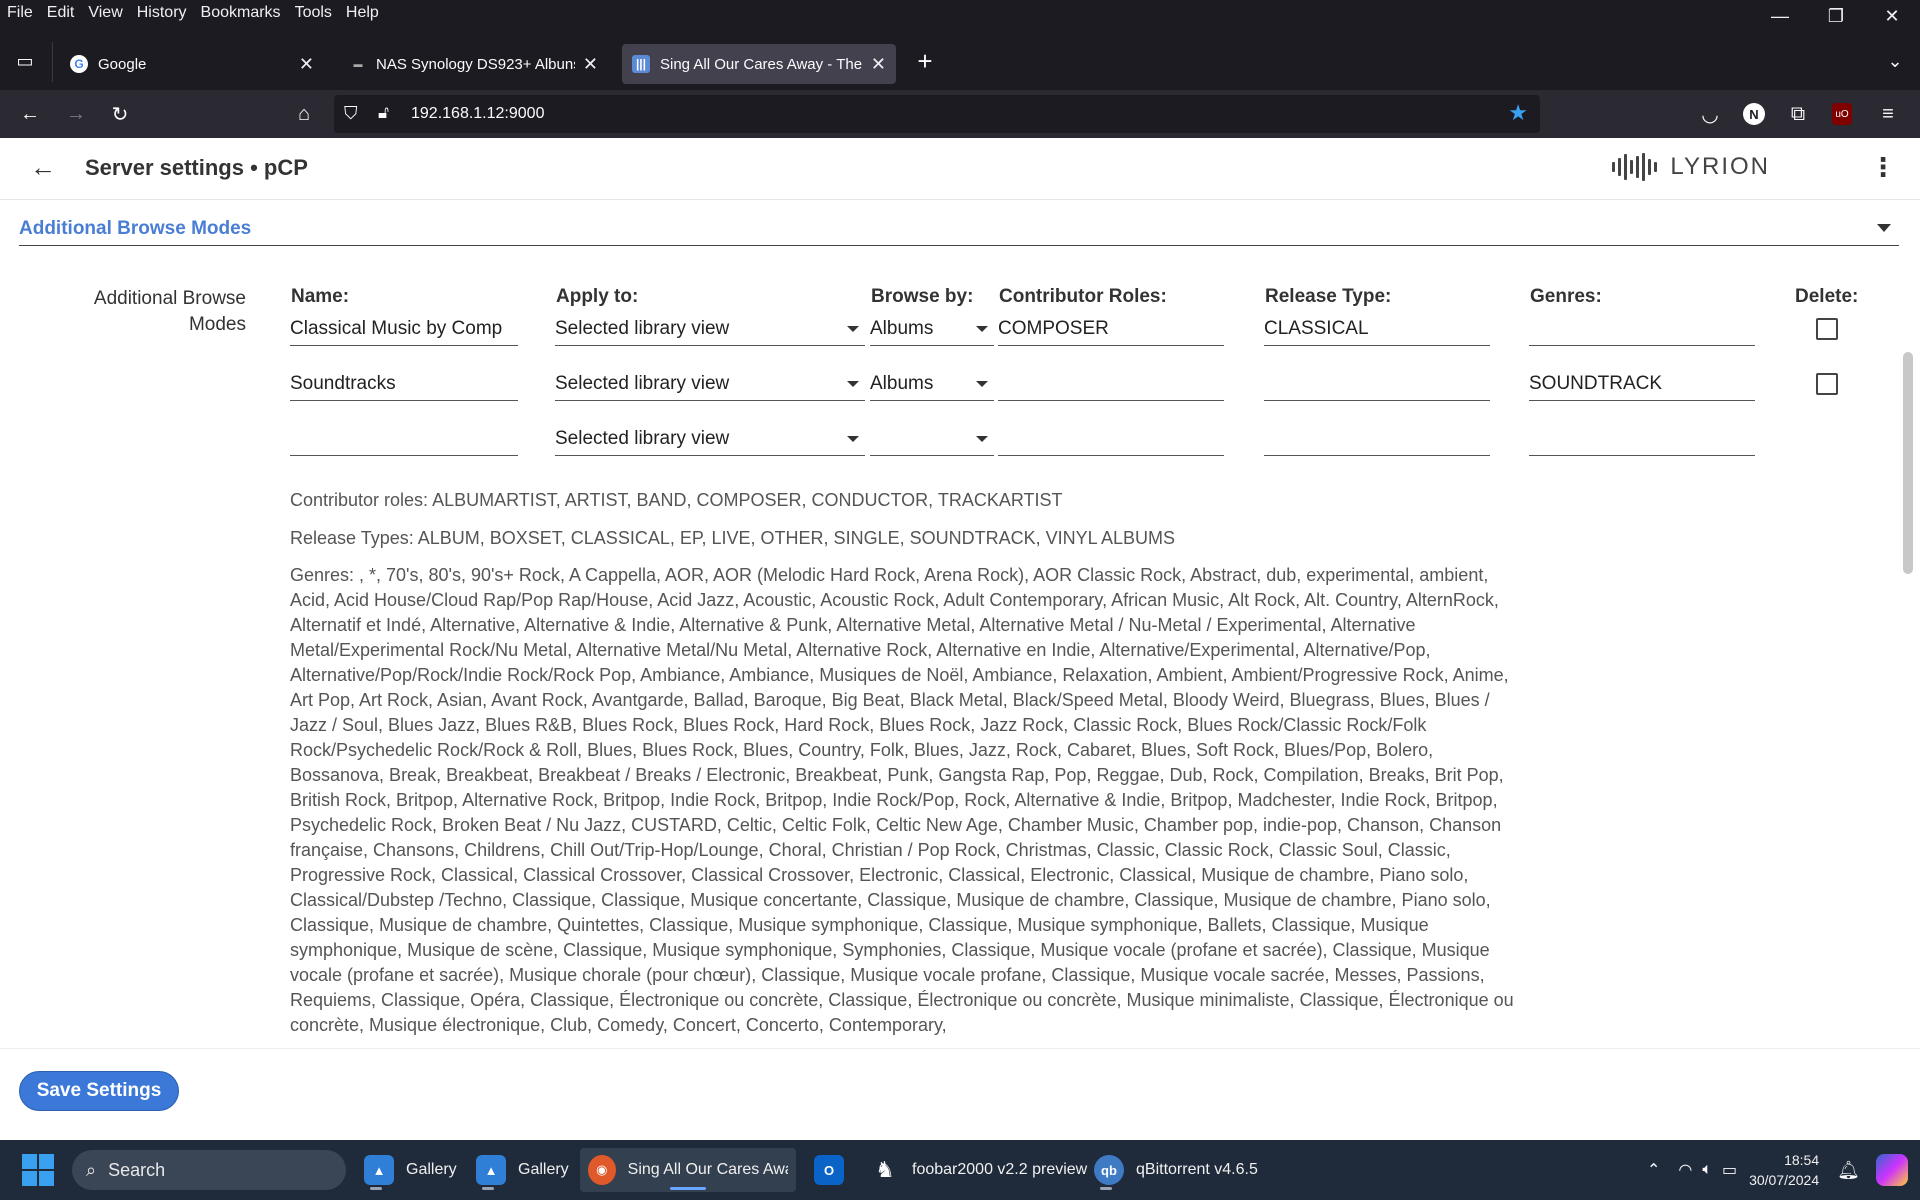  I want to click on menu-file: File, so click(20, 13).